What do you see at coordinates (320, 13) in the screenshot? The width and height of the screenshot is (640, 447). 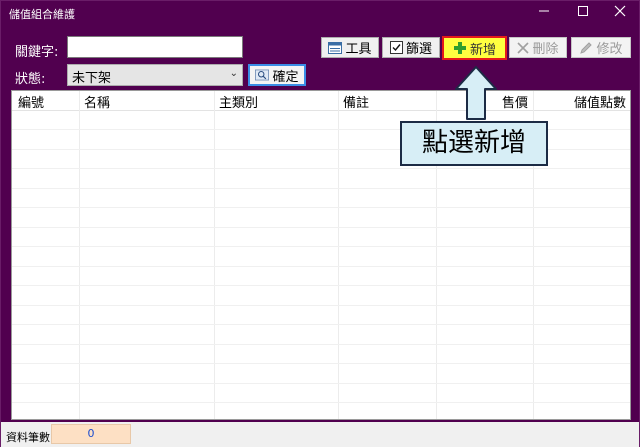 I see `title-bar: 儲值組合維護` at bounding box center [320, 13].